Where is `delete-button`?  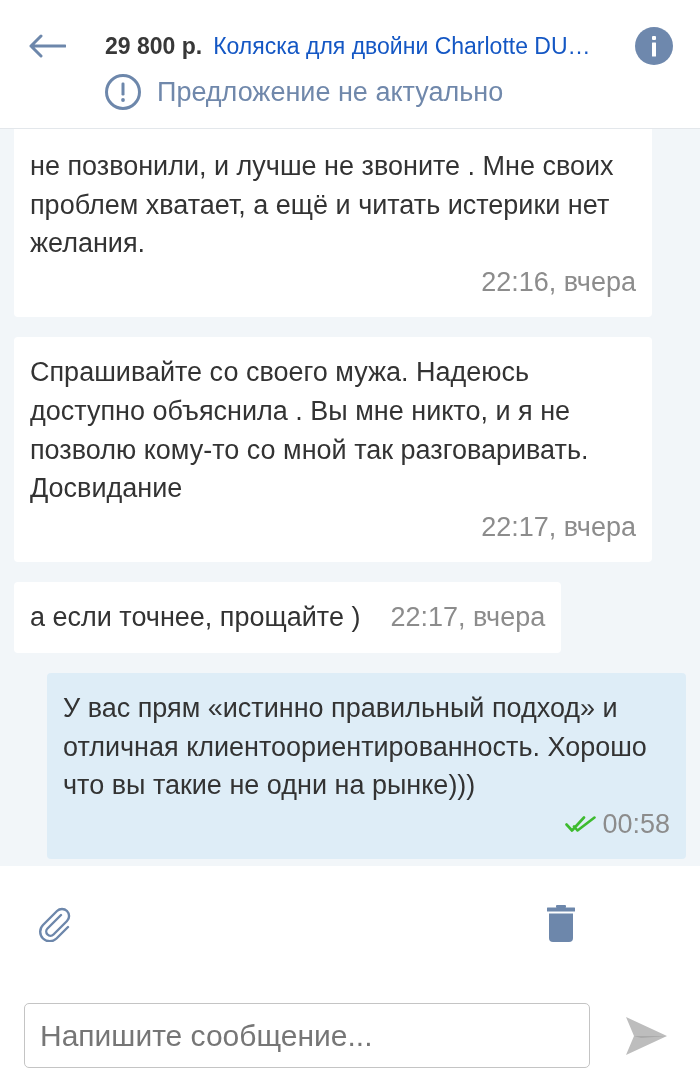
delete-button is located at coordinates (561, 923).